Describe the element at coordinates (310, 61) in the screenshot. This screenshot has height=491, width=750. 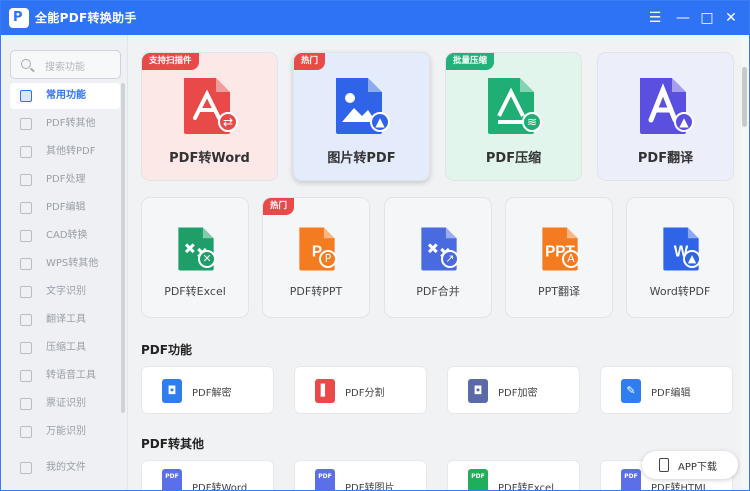
I see `feature-tag: 热门` at that location.